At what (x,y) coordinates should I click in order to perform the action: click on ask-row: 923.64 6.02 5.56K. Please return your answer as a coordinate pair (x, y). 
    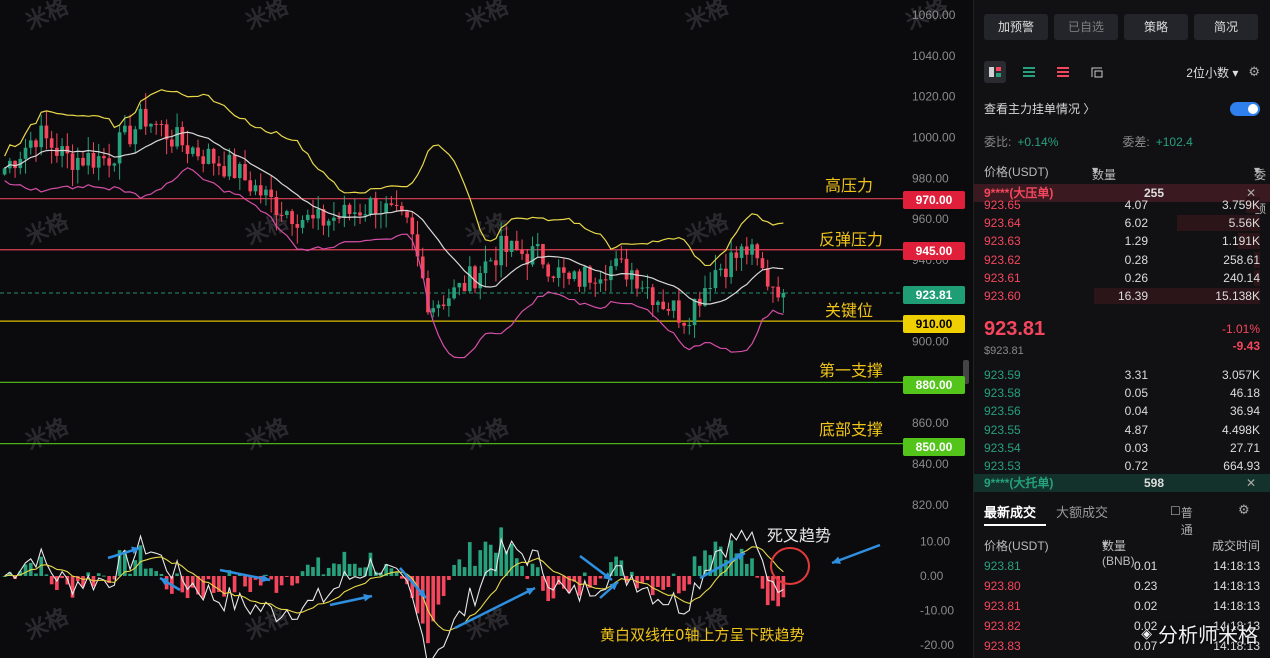
    Looking at the image, I should click on (1122, 223).